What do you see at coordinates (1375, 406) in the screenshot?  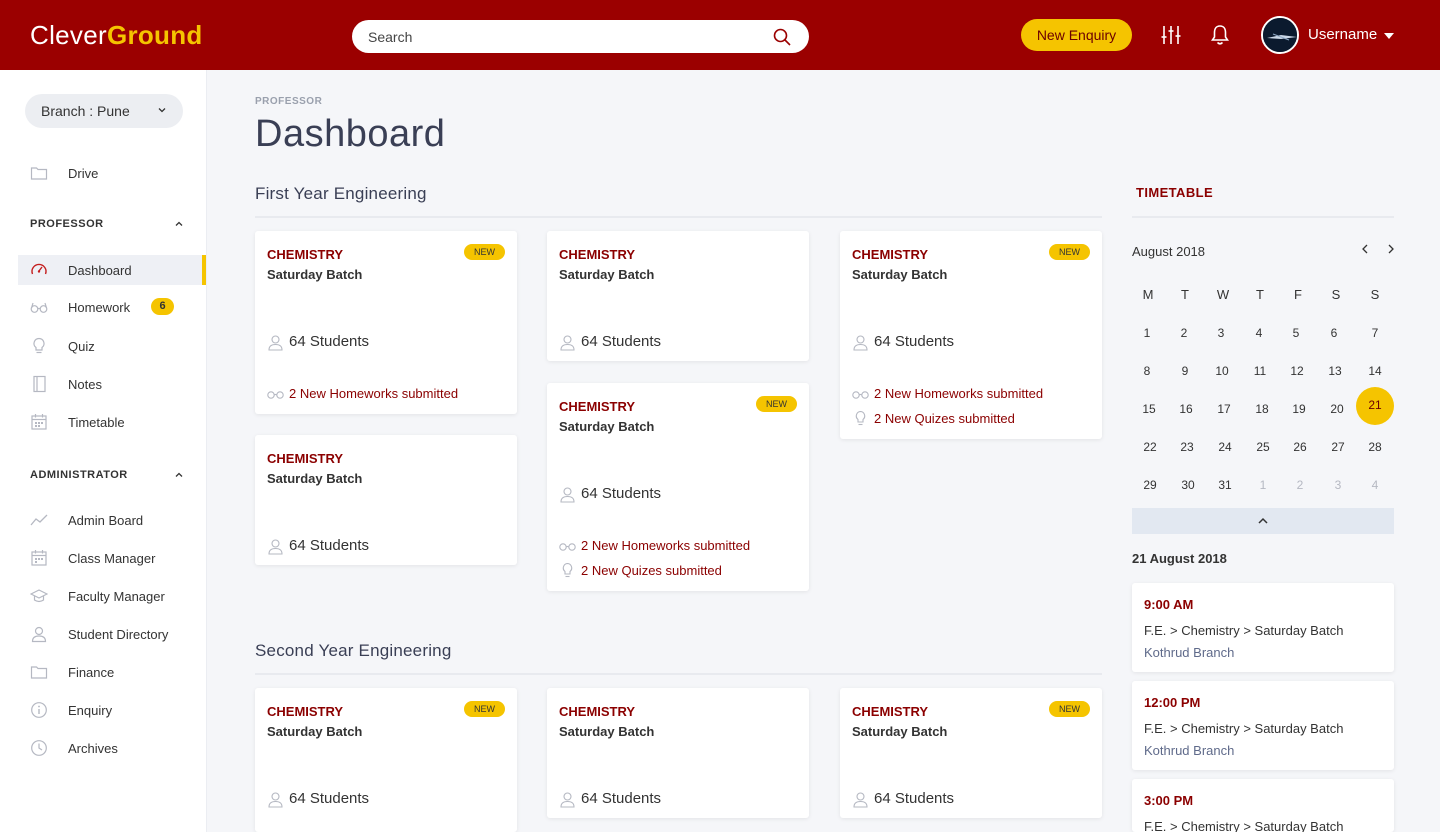 I see `calendar-day-selected: 21` at bounding box center [1375, 406].